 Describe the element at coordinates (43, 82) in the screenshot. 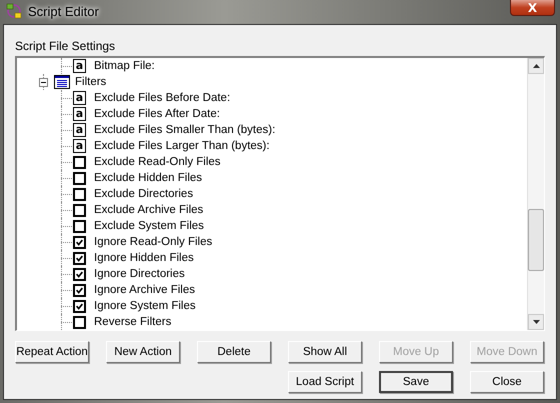

I see `collapse-toggle` at that location.